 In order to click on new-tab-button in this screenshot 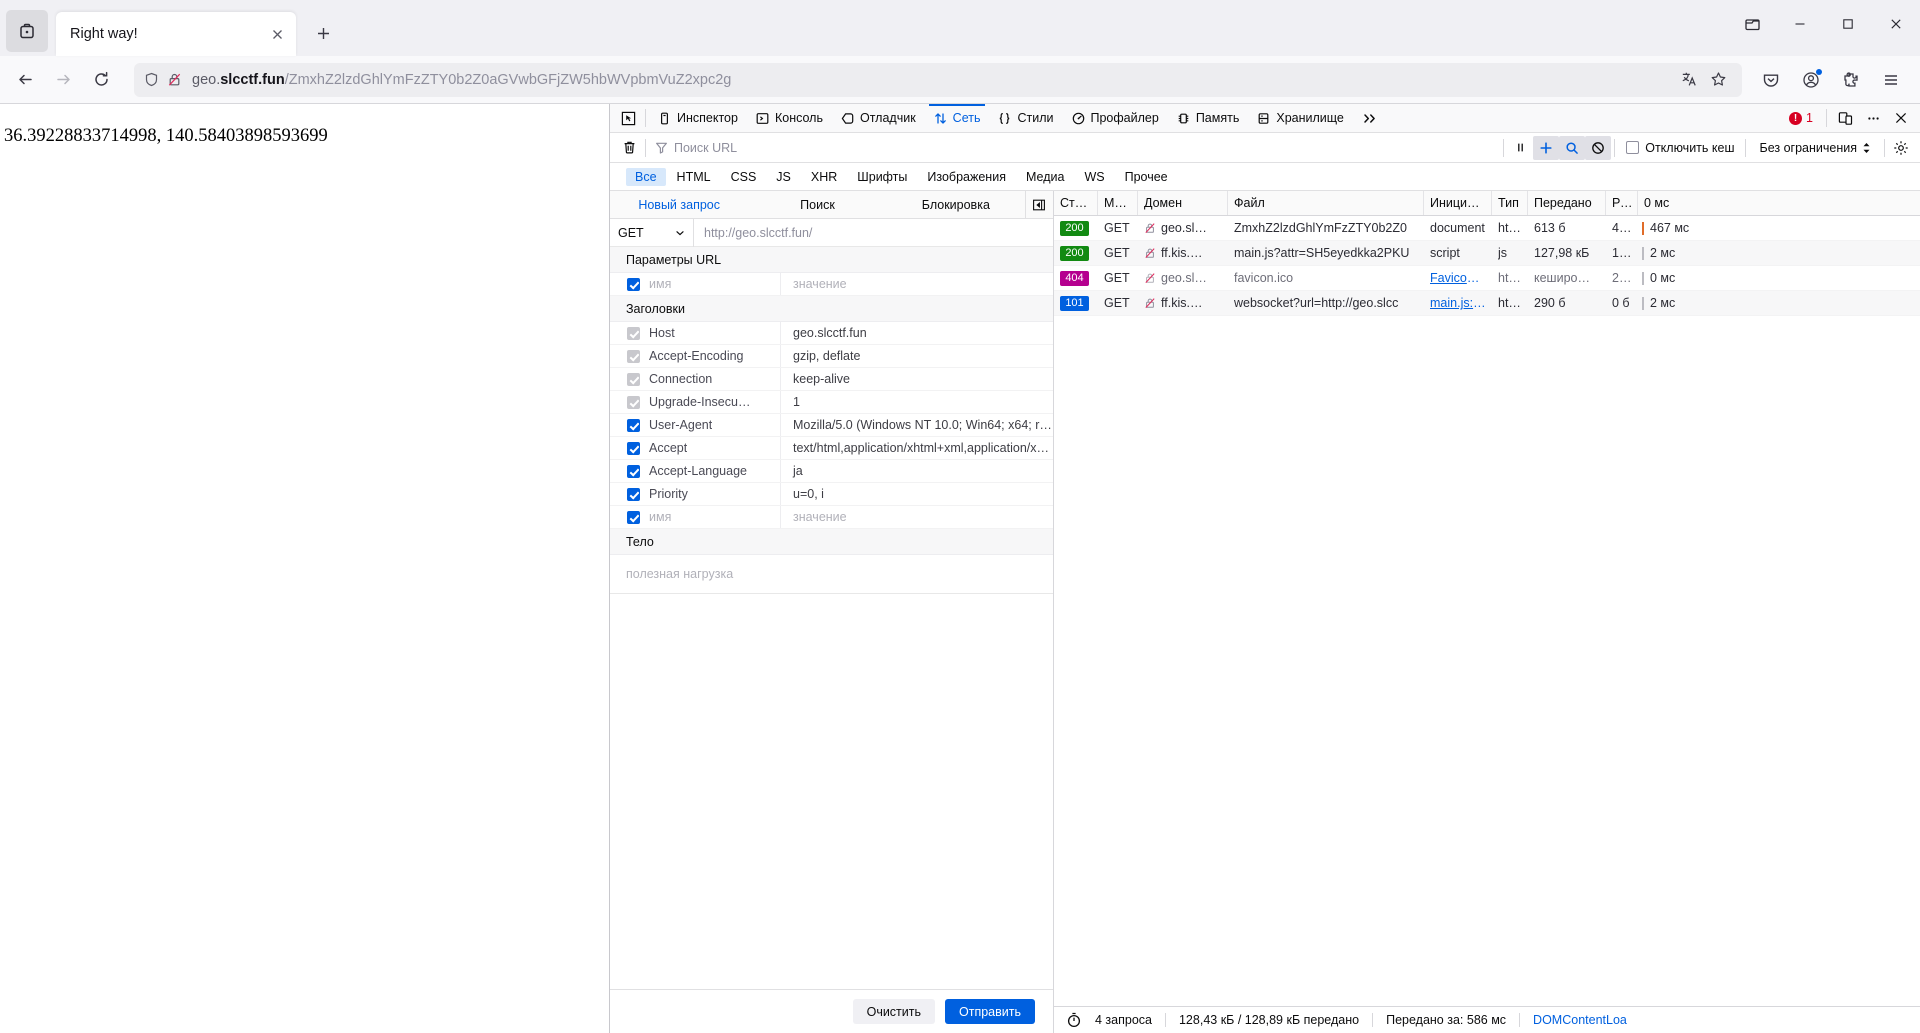, I will do `click(323, 33)`.